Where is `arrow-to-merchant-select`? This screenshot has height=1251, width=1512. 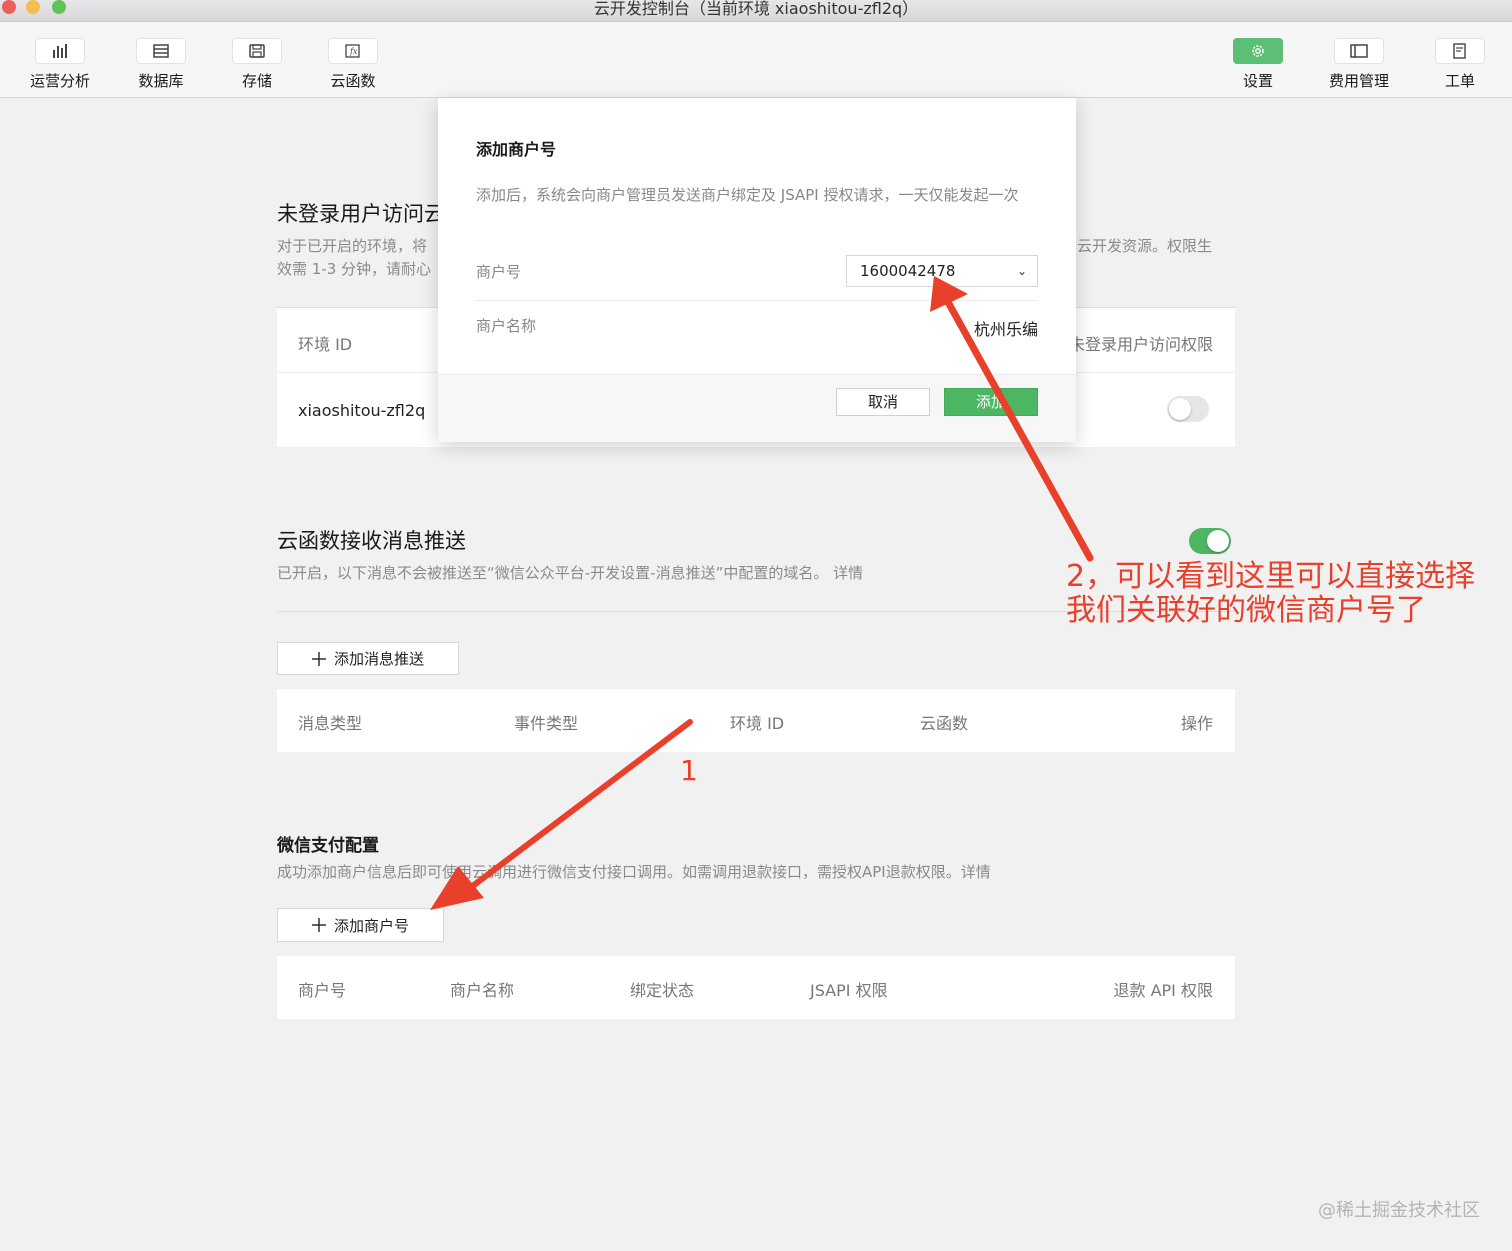 arrow-to-merchant-select is located at coordinates (1012, 419).